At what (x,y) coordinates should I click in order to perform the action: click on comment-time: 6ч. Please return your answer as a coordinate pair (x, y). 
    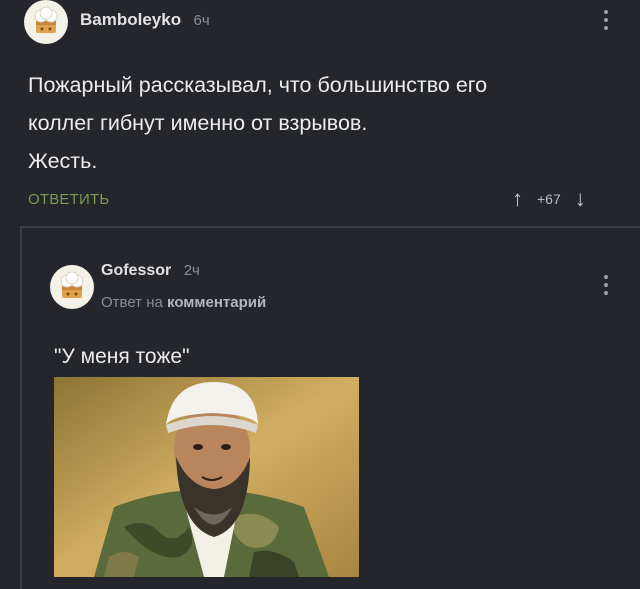
    Looking at the image, I should click on (201, 20).